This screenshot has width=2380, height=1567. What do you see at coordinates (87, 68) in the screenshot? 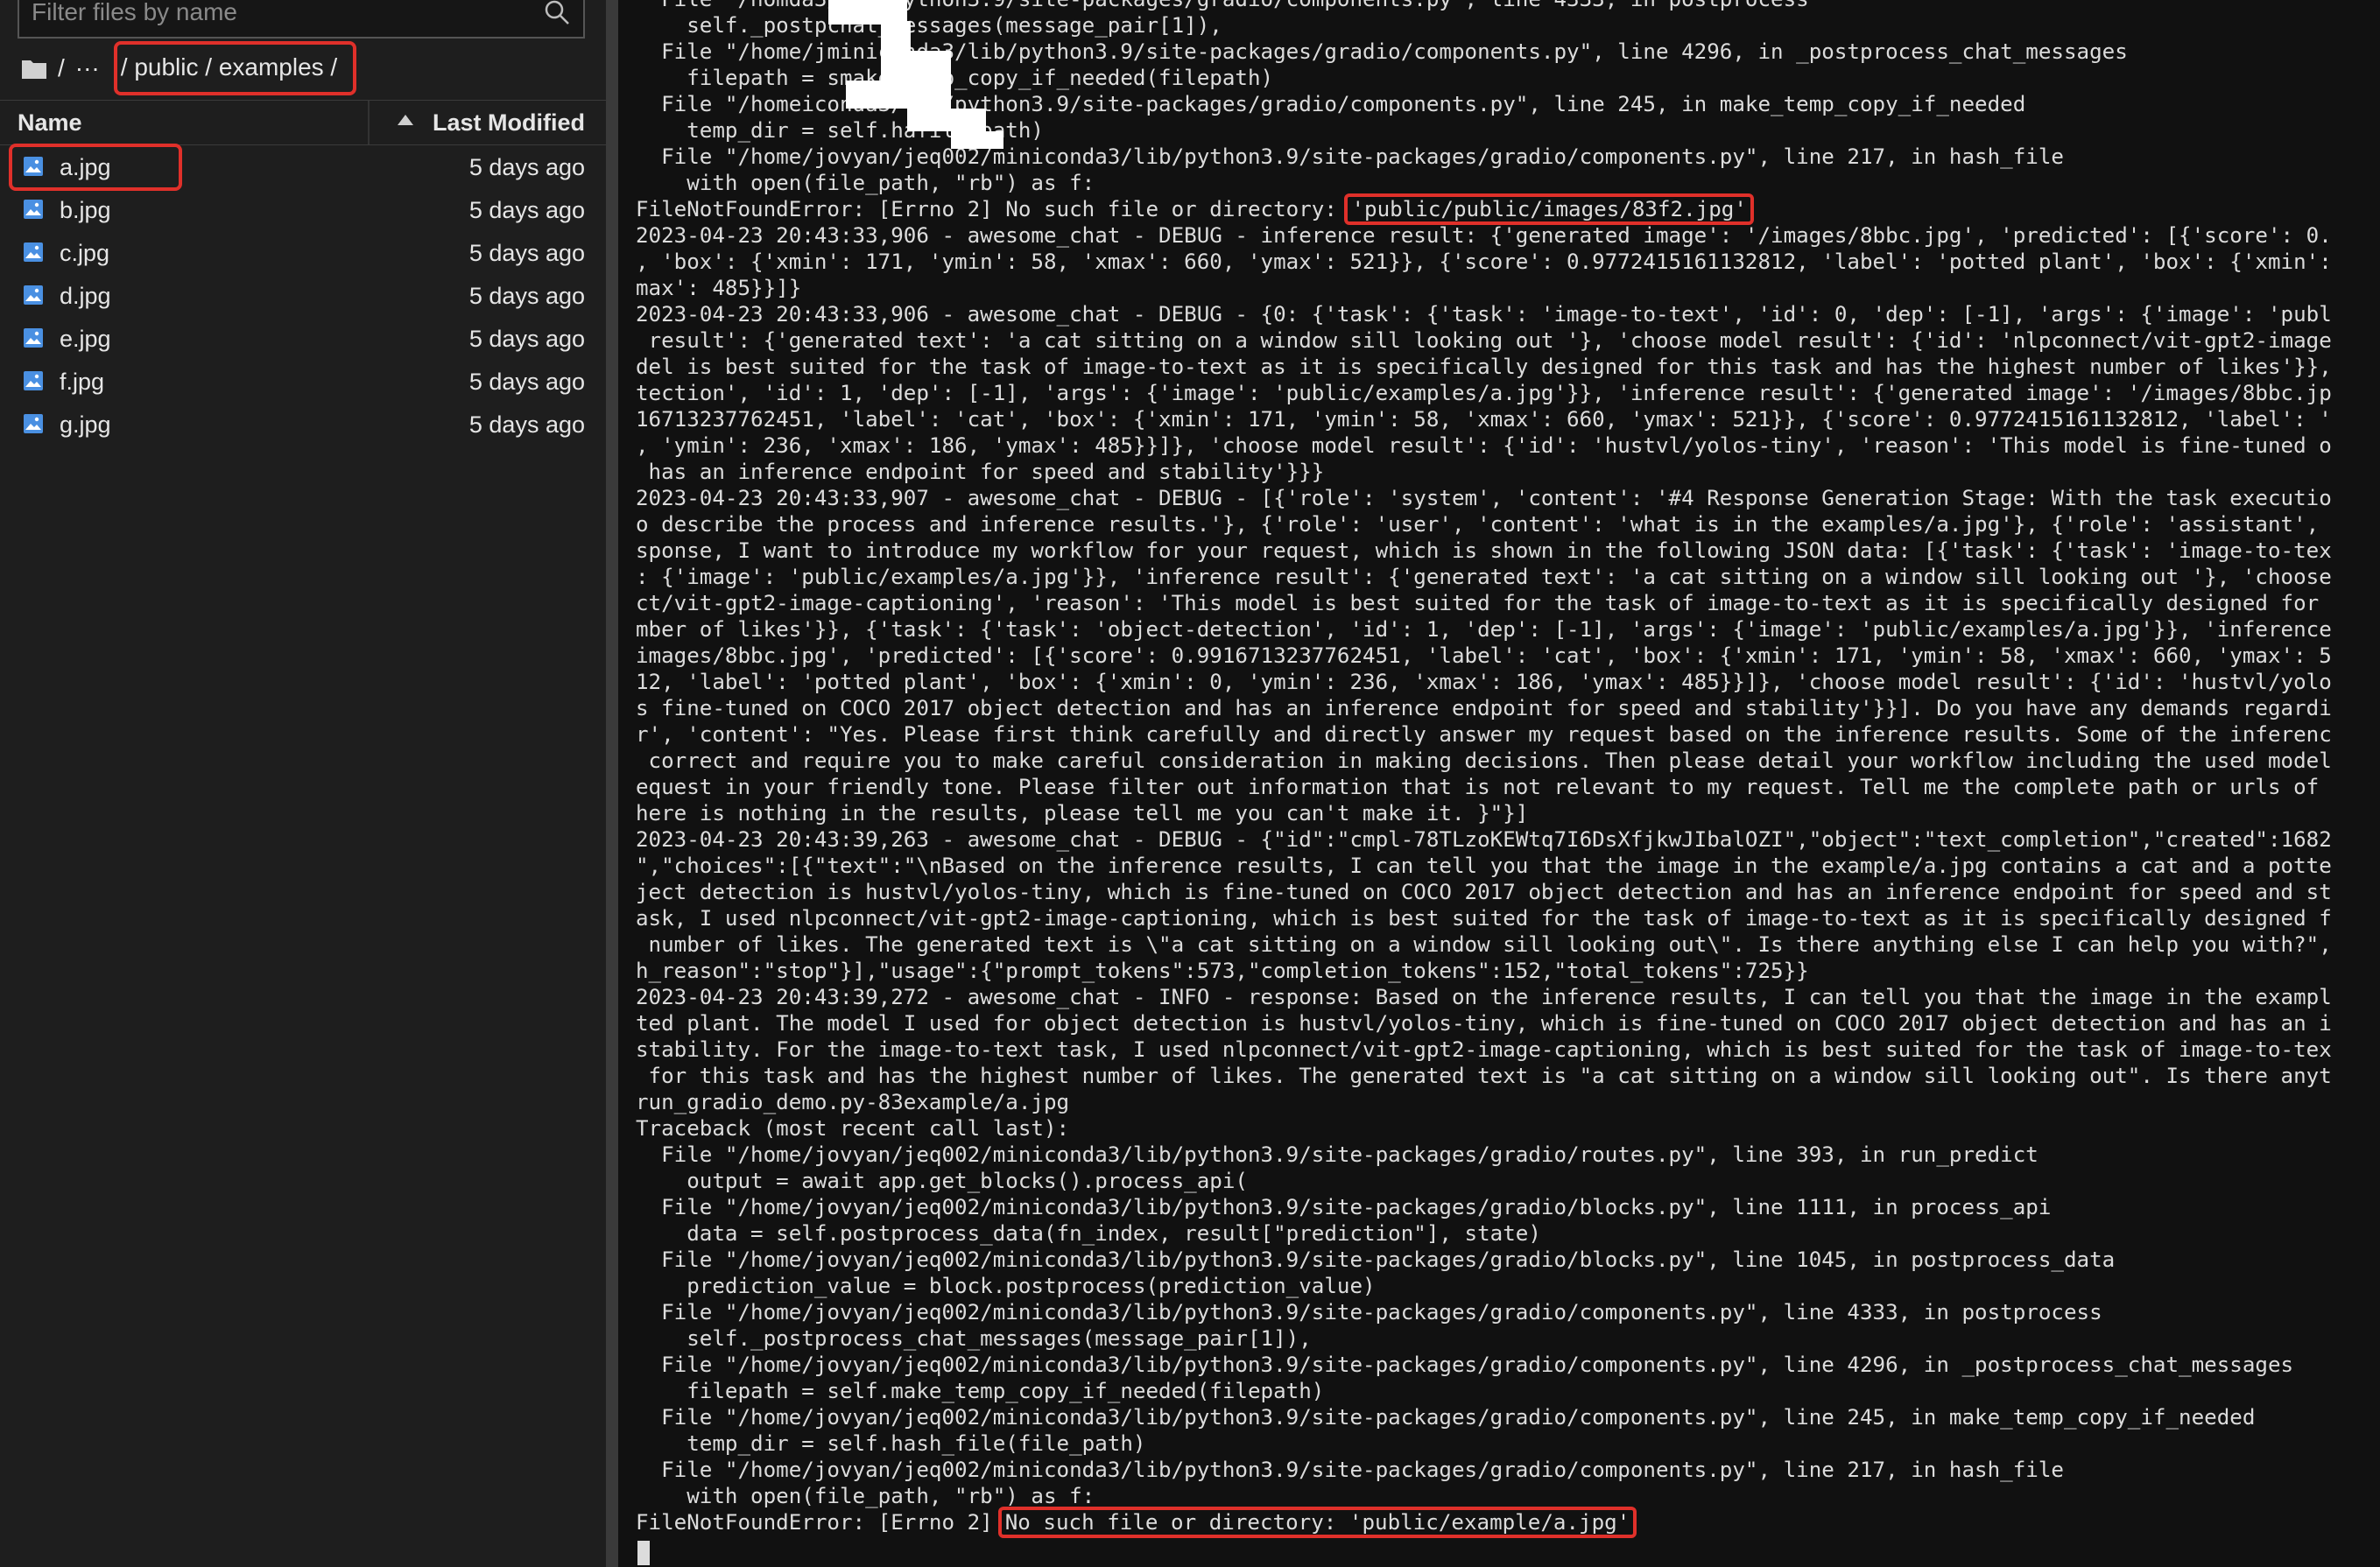
I see `breadcrumb-ellipsis: ···` at bounding box center [87, 68].